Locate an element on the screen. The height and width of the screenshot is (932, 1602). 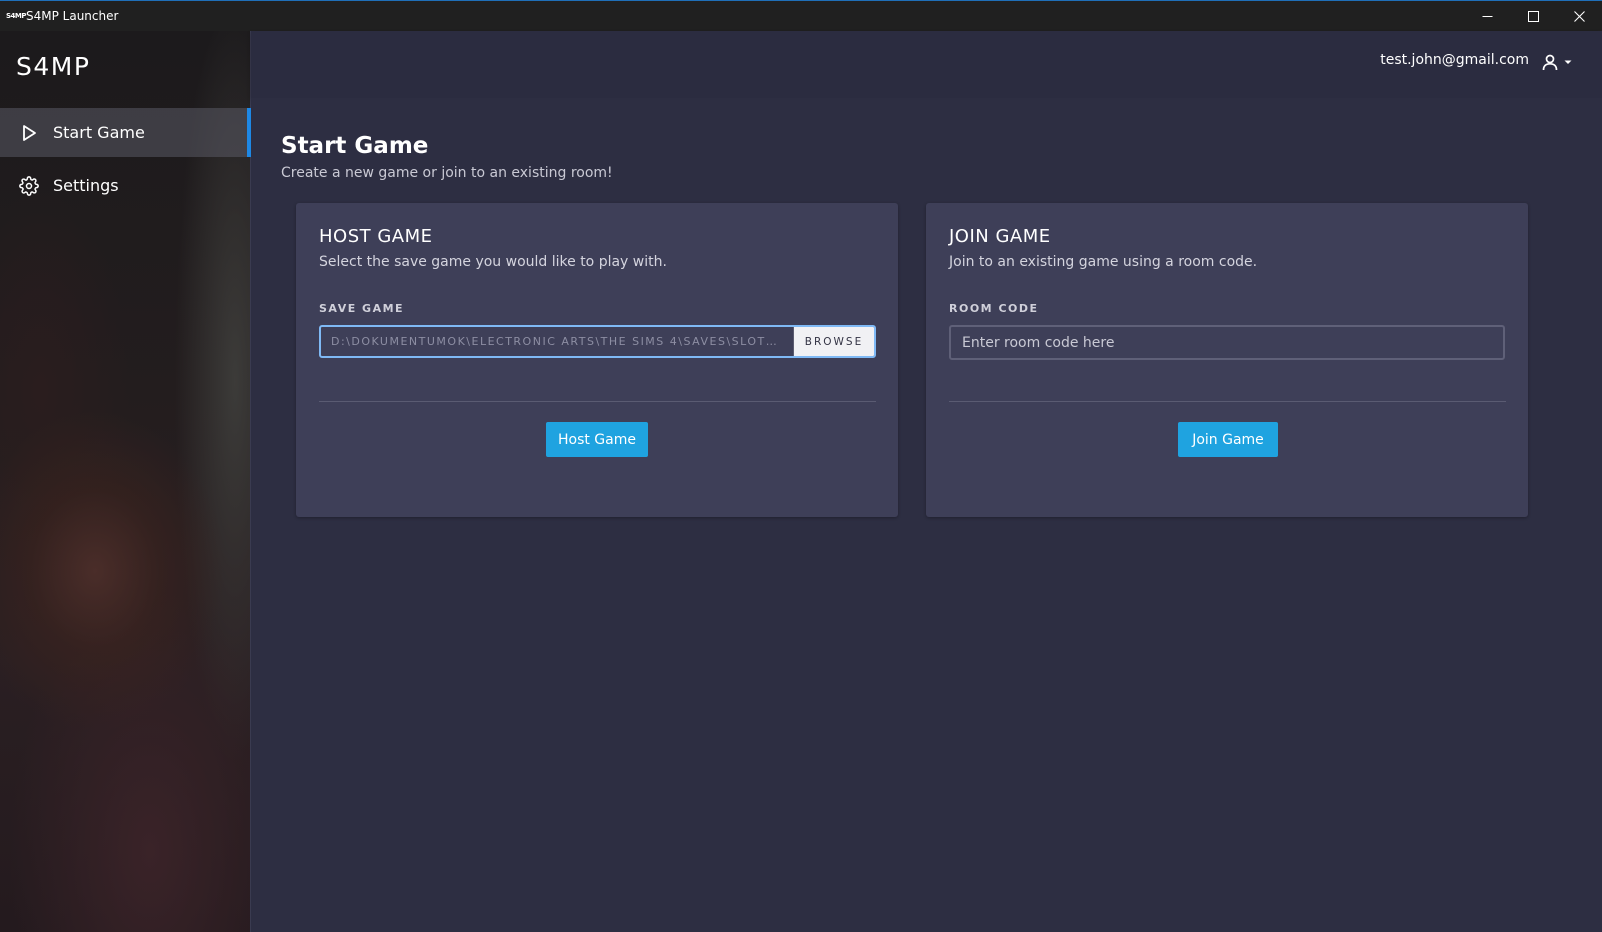
host-card-title: HOST GAME is located at coordinates (376, 236).